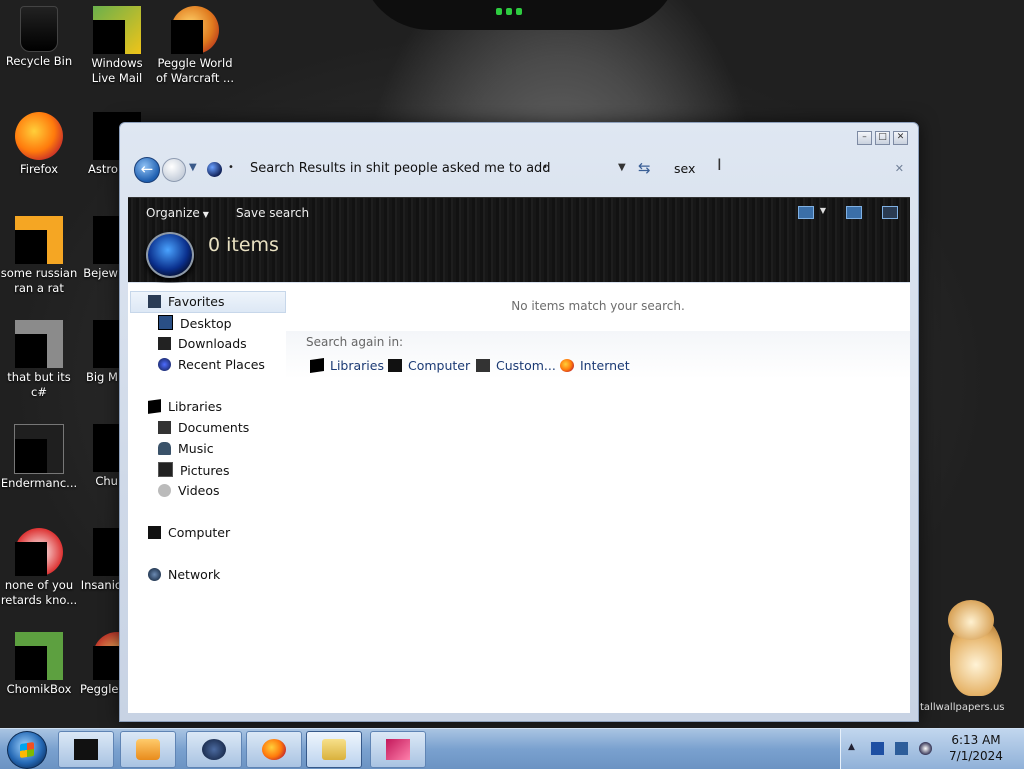  I want to click on nav-item-libraries: Libraries, so click(185, 406).